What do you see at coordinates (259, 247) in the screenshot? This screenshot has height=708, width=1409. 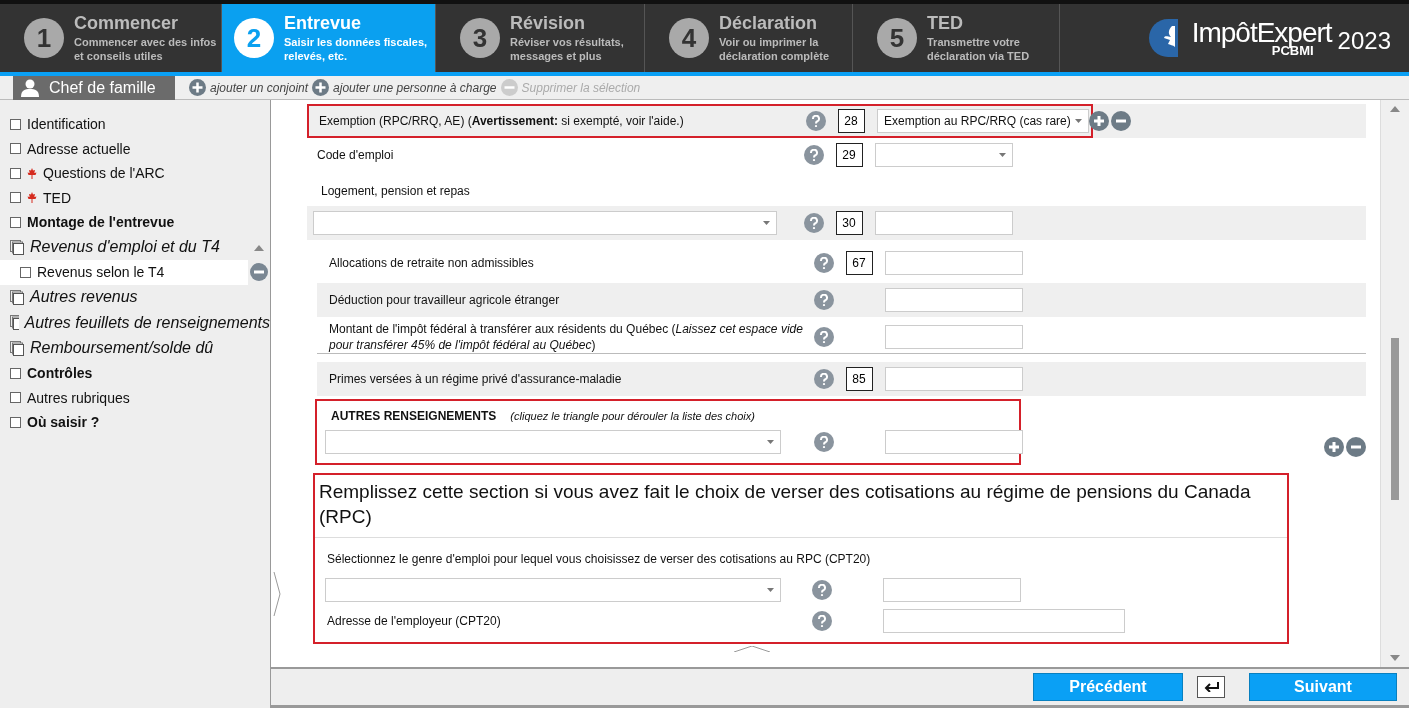 I see `collapse-arrow-icon` at bounding box center [259, 247].